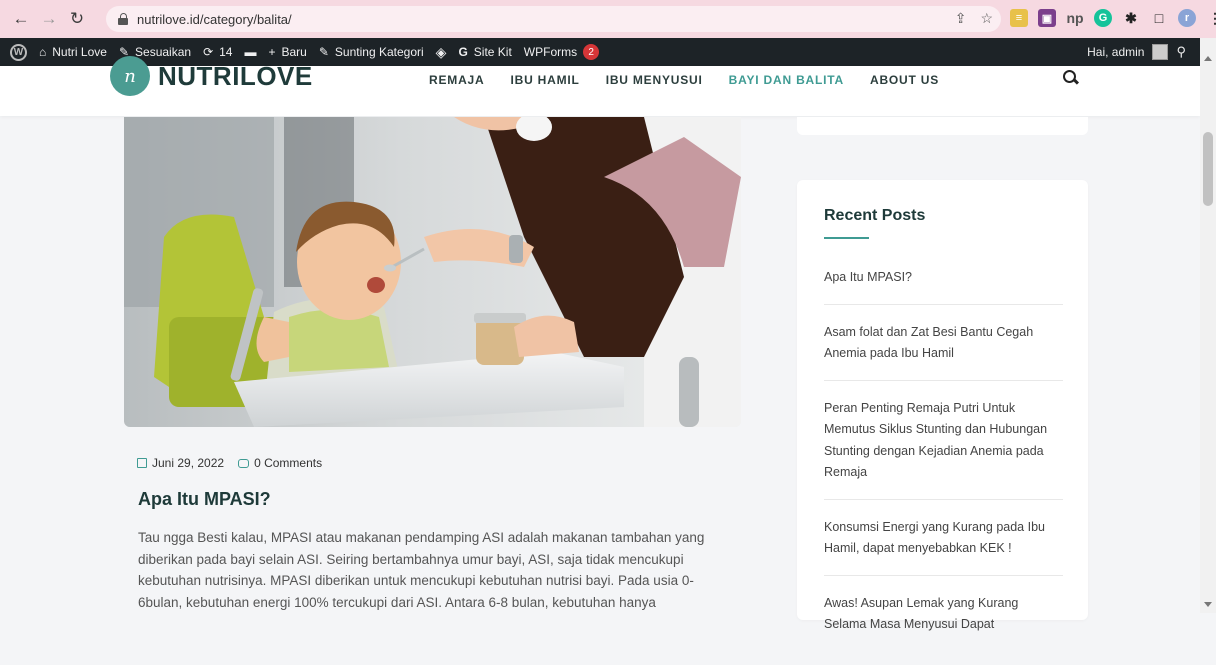 This screenshot has width=1216, height=665. I want to click on puzzle-icon: ✱, so click(1131, 18).